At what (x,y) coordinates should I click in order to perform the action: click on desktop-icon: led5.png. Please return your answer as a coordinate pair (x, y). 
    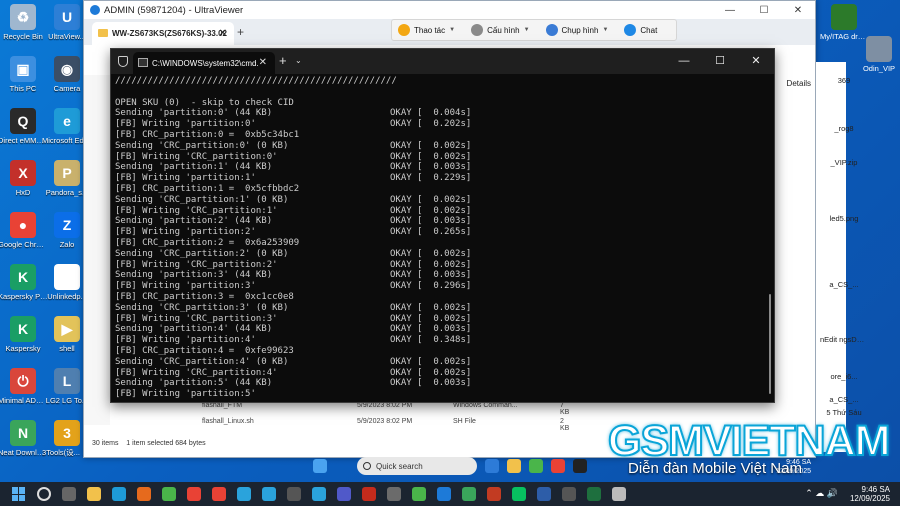
    Looking at the image, I should click on (844, 218).